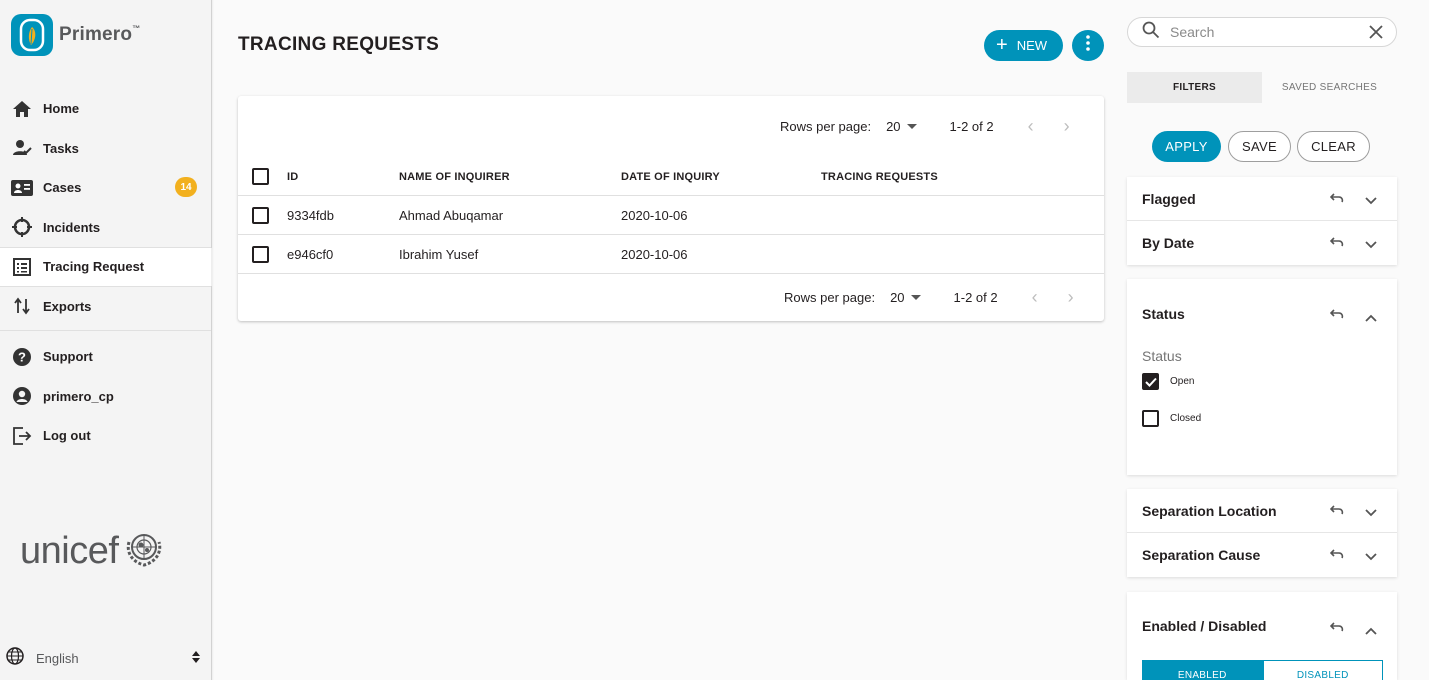 The width and height of the screenshot is (1429, 680). I want to click on unicef-logo: unicef, so click(92, 551).